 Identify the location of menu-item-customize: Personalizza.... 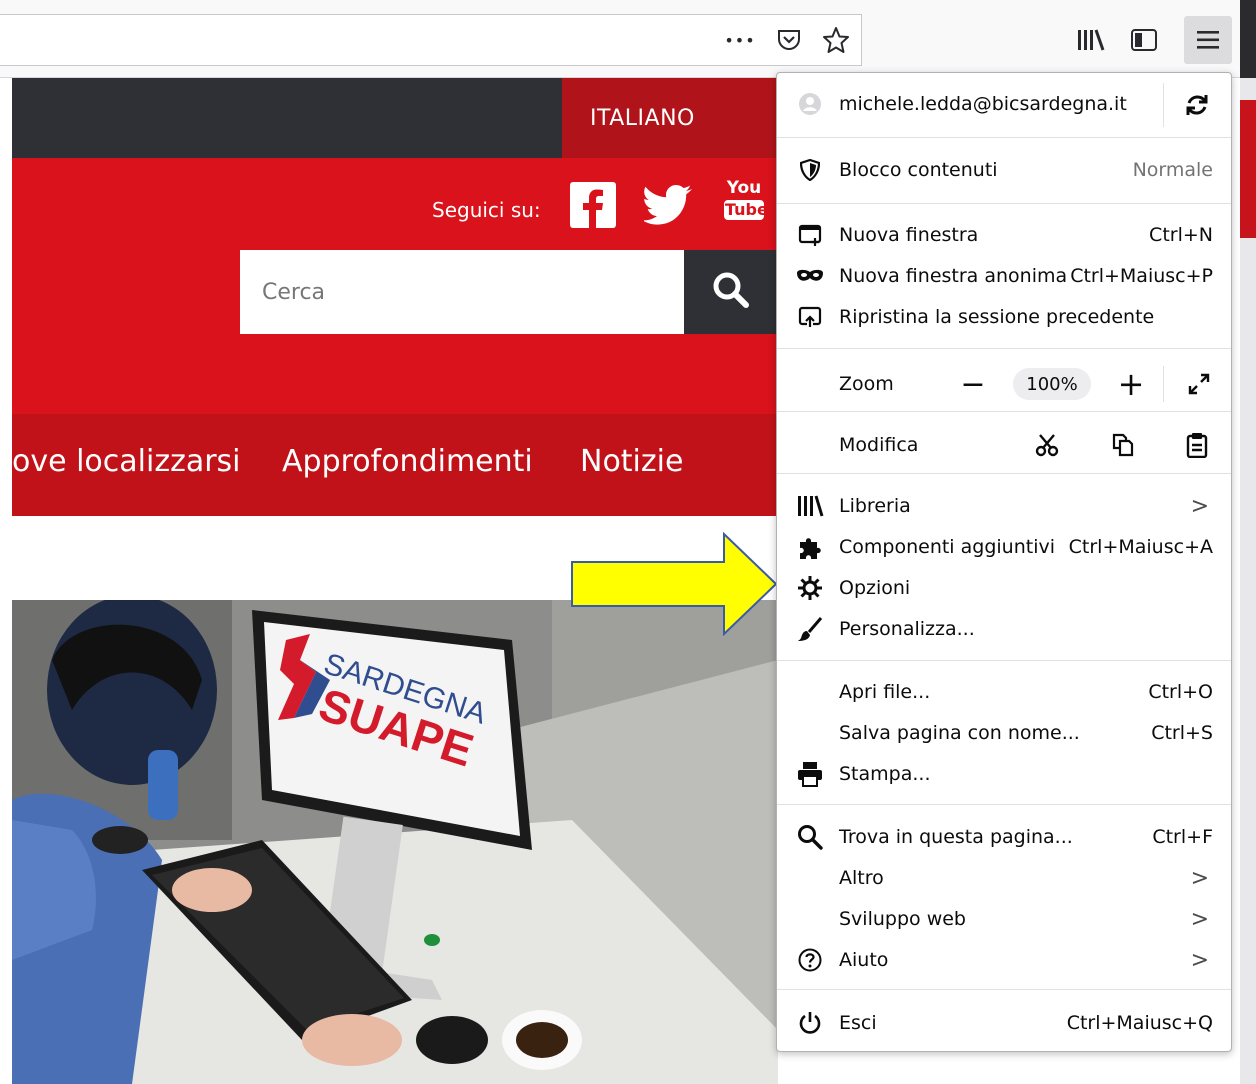
(1004, 629).